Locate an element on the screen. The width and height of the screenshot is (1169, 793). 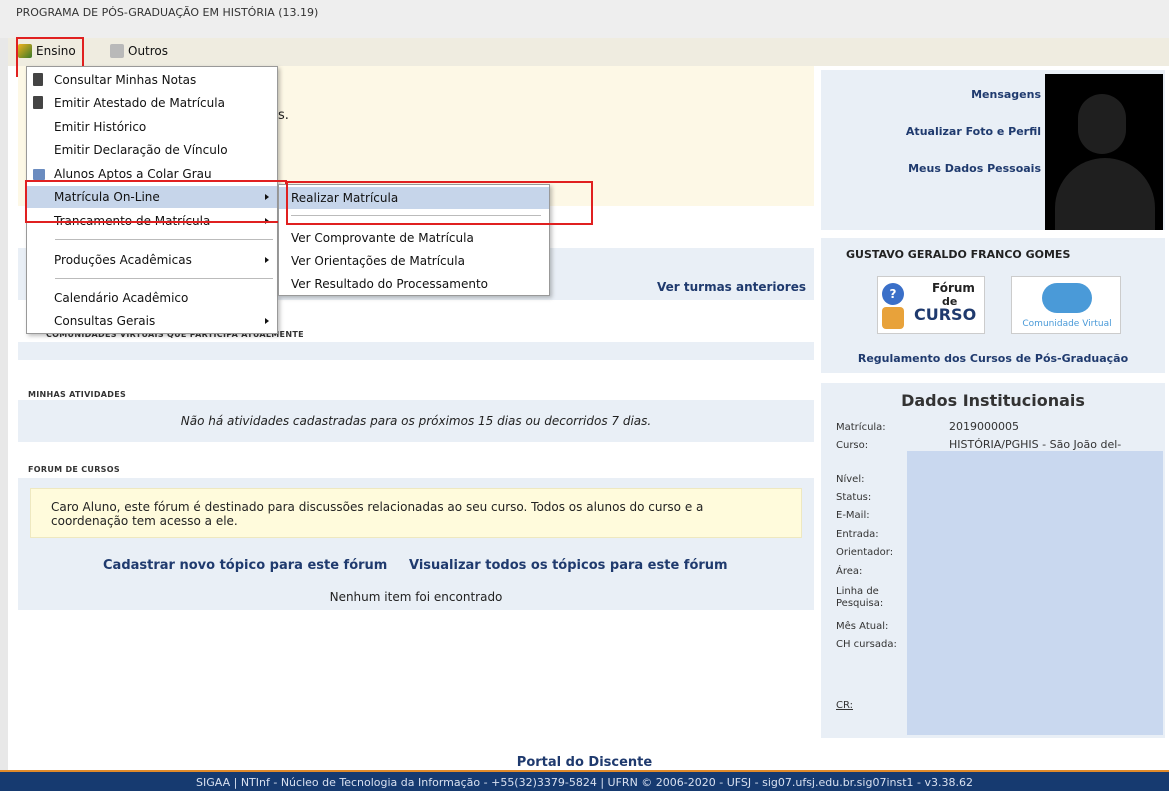
atividades-label: Minhas atividades is located at coordinates (77, 394).